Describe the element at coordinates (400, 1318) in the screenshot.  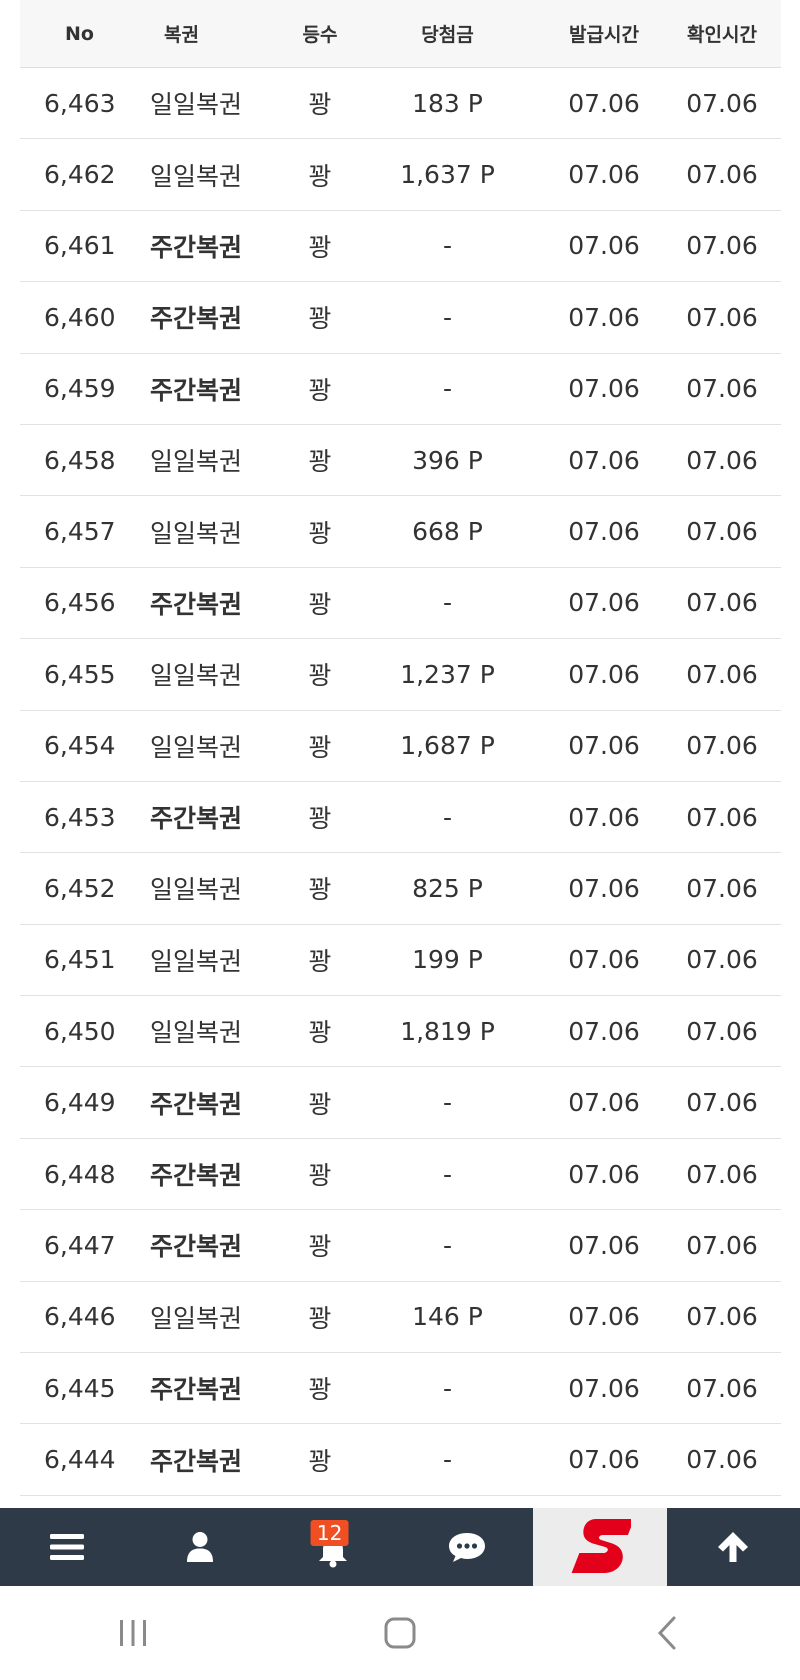
I see `table-row: 6,446 일일복권 꽝 146 P 07.06 07.06` at that location.